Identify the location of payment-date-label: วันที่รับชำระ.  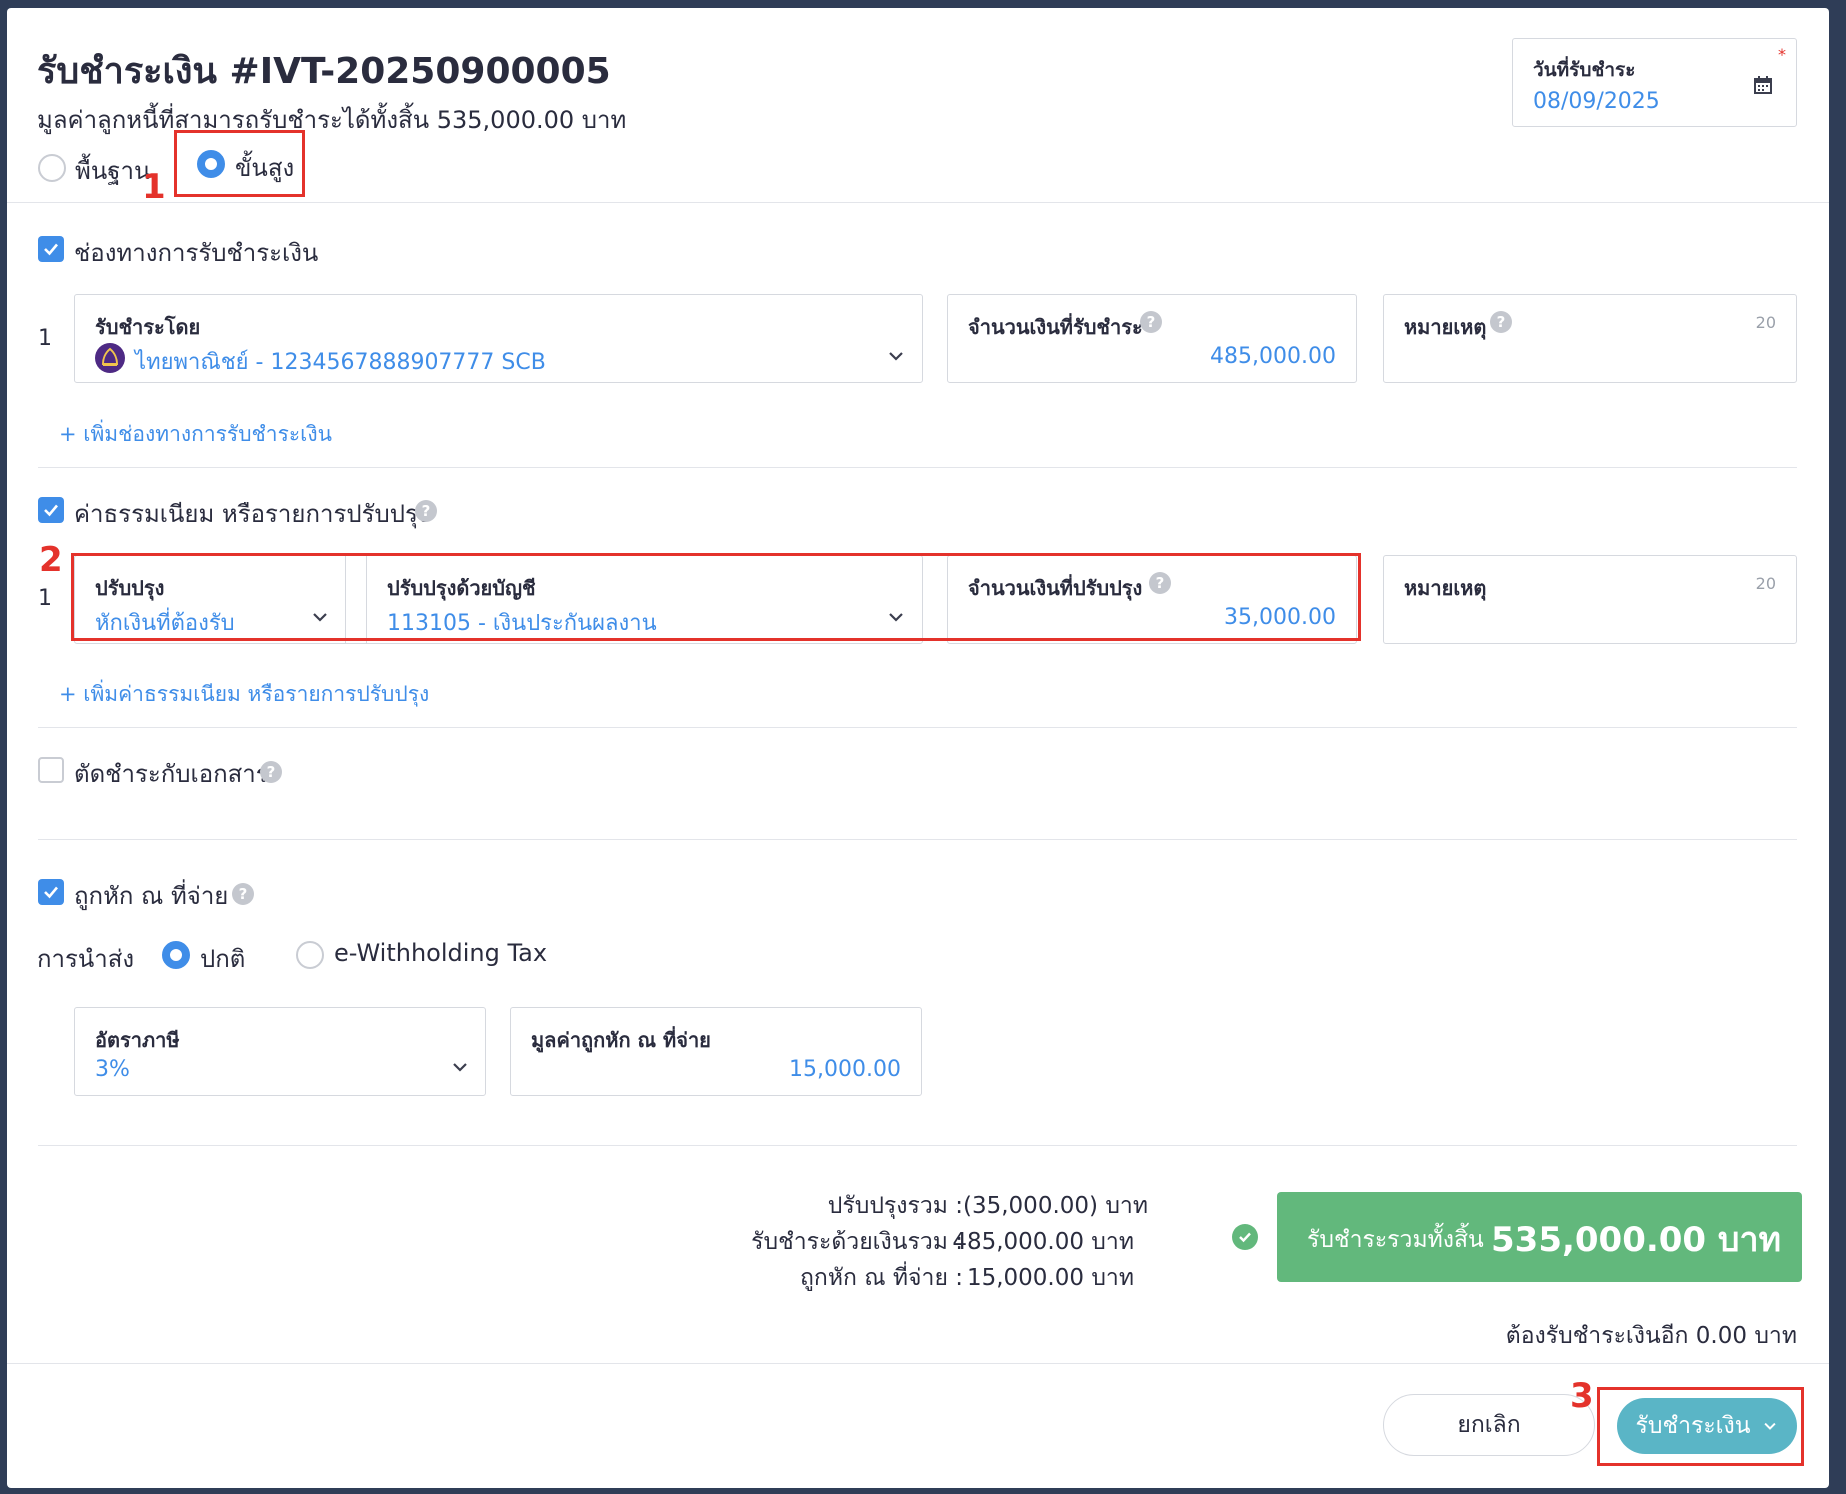
(1584, 70).